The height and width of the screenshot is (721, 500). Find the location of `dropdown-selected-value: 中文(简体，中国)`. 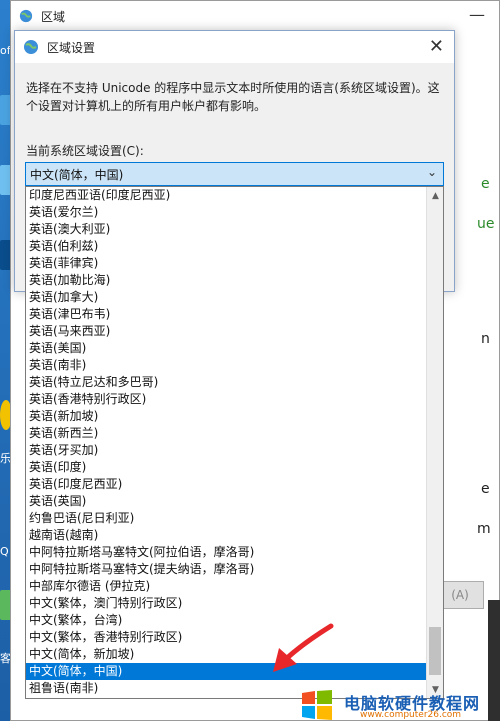

dropdown-selected-value: 中文(简体，中国) is located at coordinates (77, 174).